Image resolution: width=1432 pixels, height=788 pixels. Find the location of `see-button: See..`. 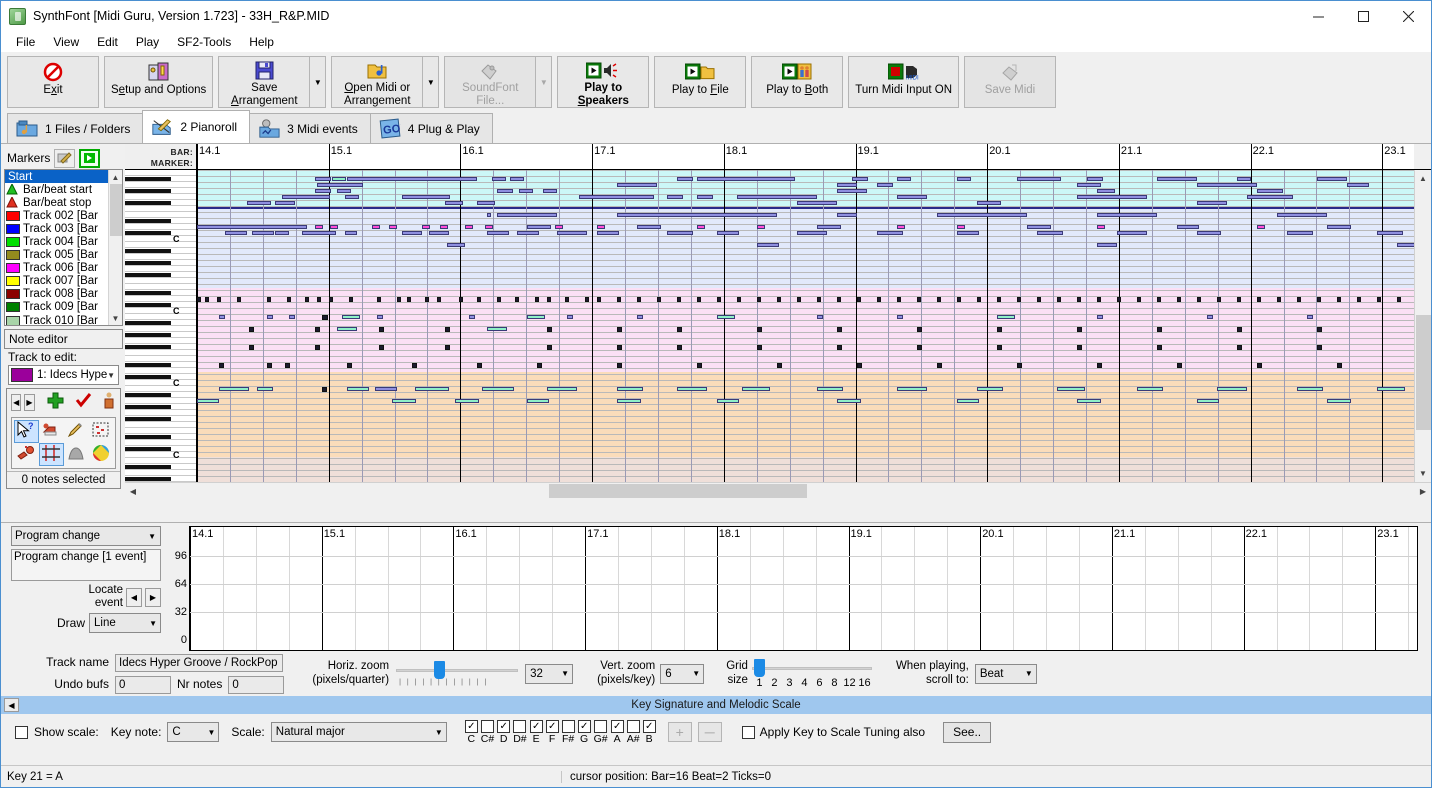

see-button: See.. is located at coordinates (967, 732).